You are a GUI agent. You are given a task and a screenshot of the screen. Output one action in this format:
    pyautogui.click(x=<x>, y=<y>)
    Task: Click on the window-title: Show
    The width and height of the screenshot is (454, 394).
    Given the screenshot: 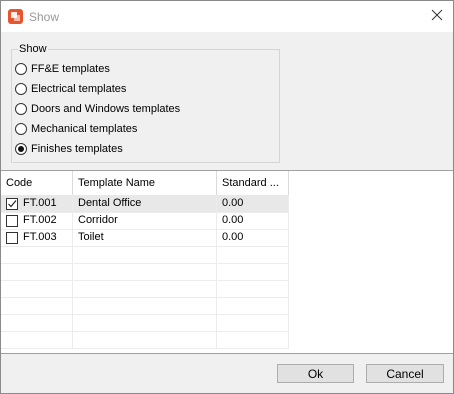 What is the action you would take?
    pyautogui.click(x=44, y=17)
    